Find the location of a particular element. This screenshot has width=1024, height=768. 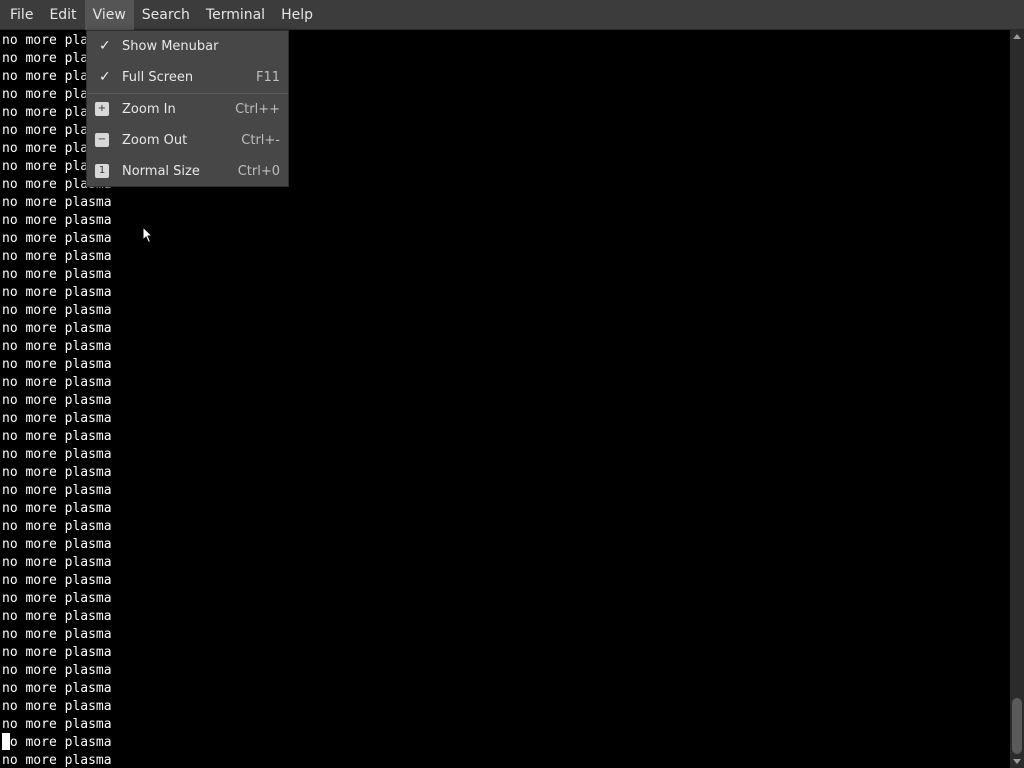

menuitem-normal-size: 1 Normal Size Ctrl+0 is located at coordinates (187, 171).